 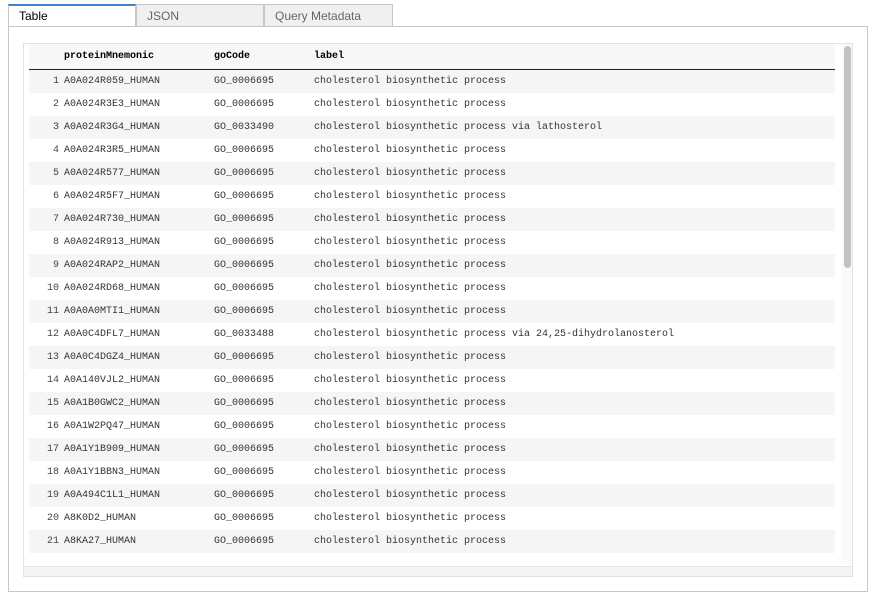 What do you see at coordinates (46, 472) in the screenshot?
I see `row-number: 18` at bounding box center [46, 472].